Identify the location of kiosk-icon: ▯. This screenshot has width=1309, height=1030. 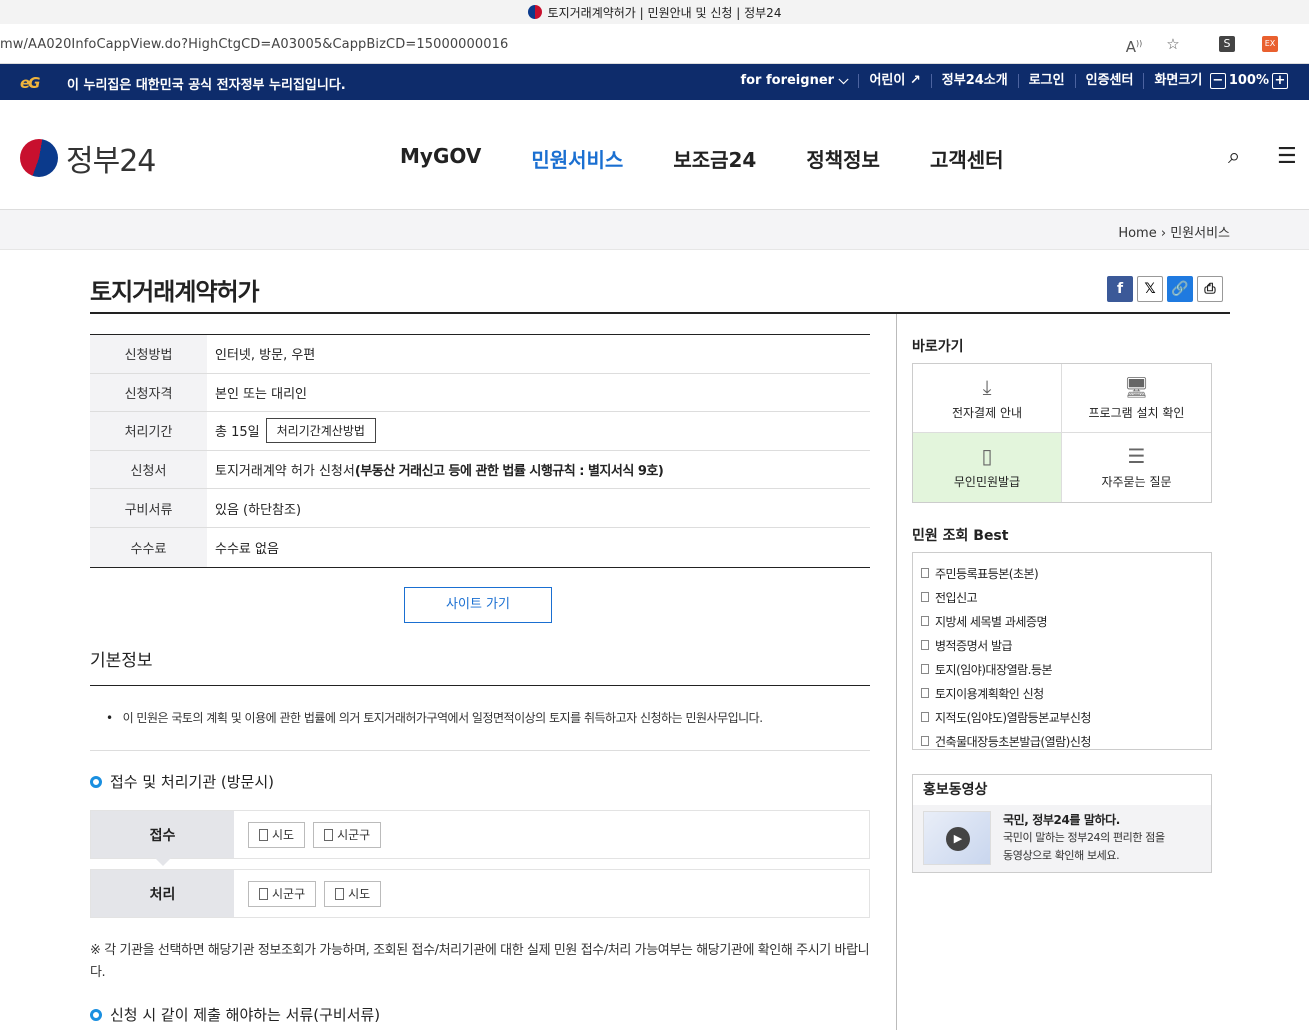
(987, 456).